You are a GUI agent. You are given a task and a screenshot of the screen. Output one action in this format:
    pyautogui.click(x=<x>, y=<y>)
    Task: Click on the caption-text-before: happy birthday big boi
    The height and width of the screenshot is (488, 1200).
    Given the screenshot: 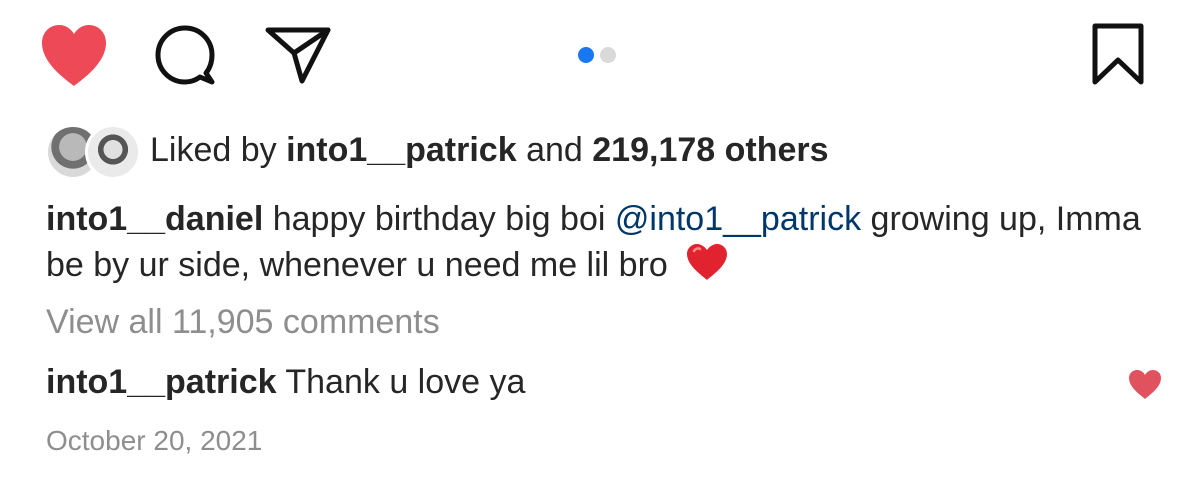 What is the action you would take?
    pyautogui.click(x=439, y=219)
    